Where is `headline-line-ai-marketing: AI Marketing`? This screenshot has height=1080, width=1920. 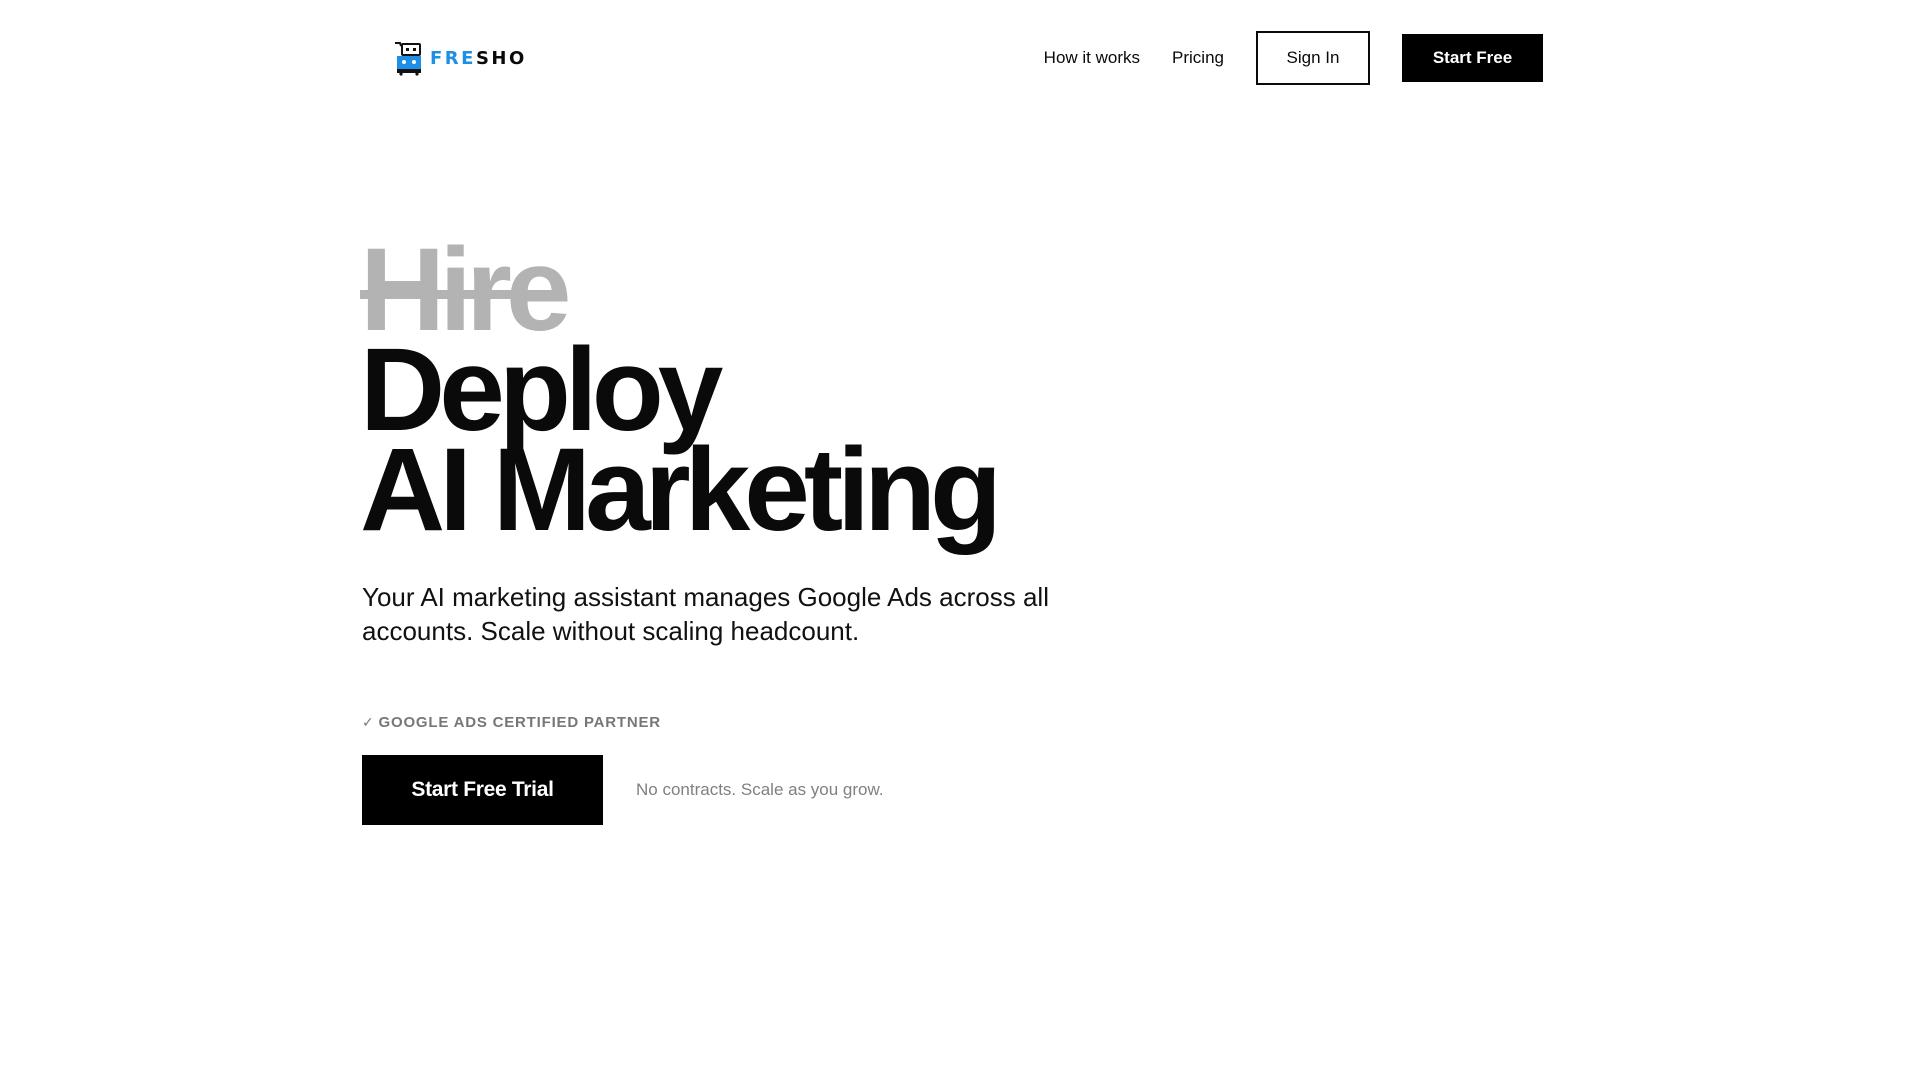 headline-line-ai-marketing: AI Marketing is located at coordinates (681, 490).